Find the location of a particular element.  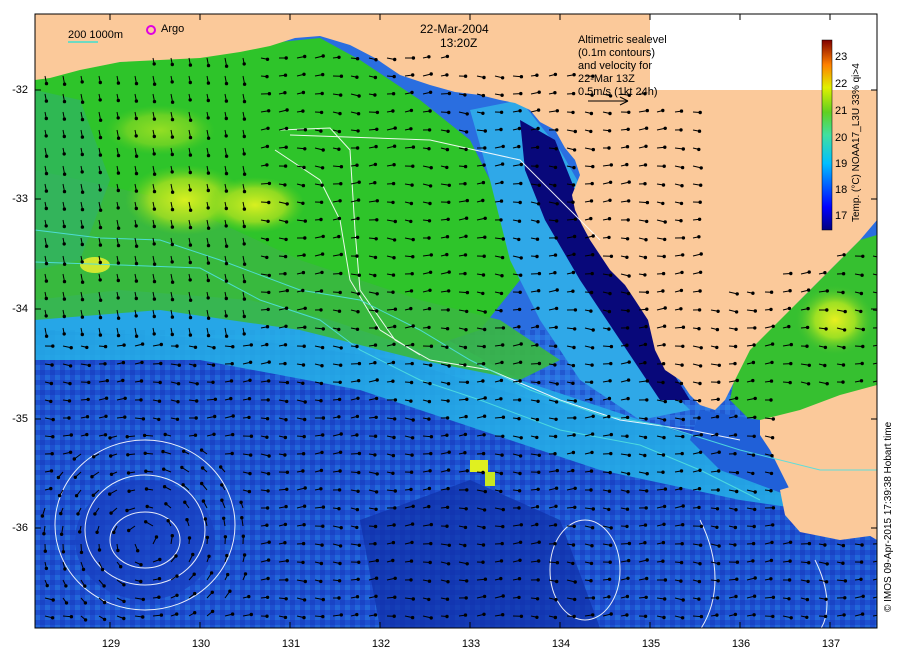

y-tick-label: -36 is located at coordinates (20, 528).